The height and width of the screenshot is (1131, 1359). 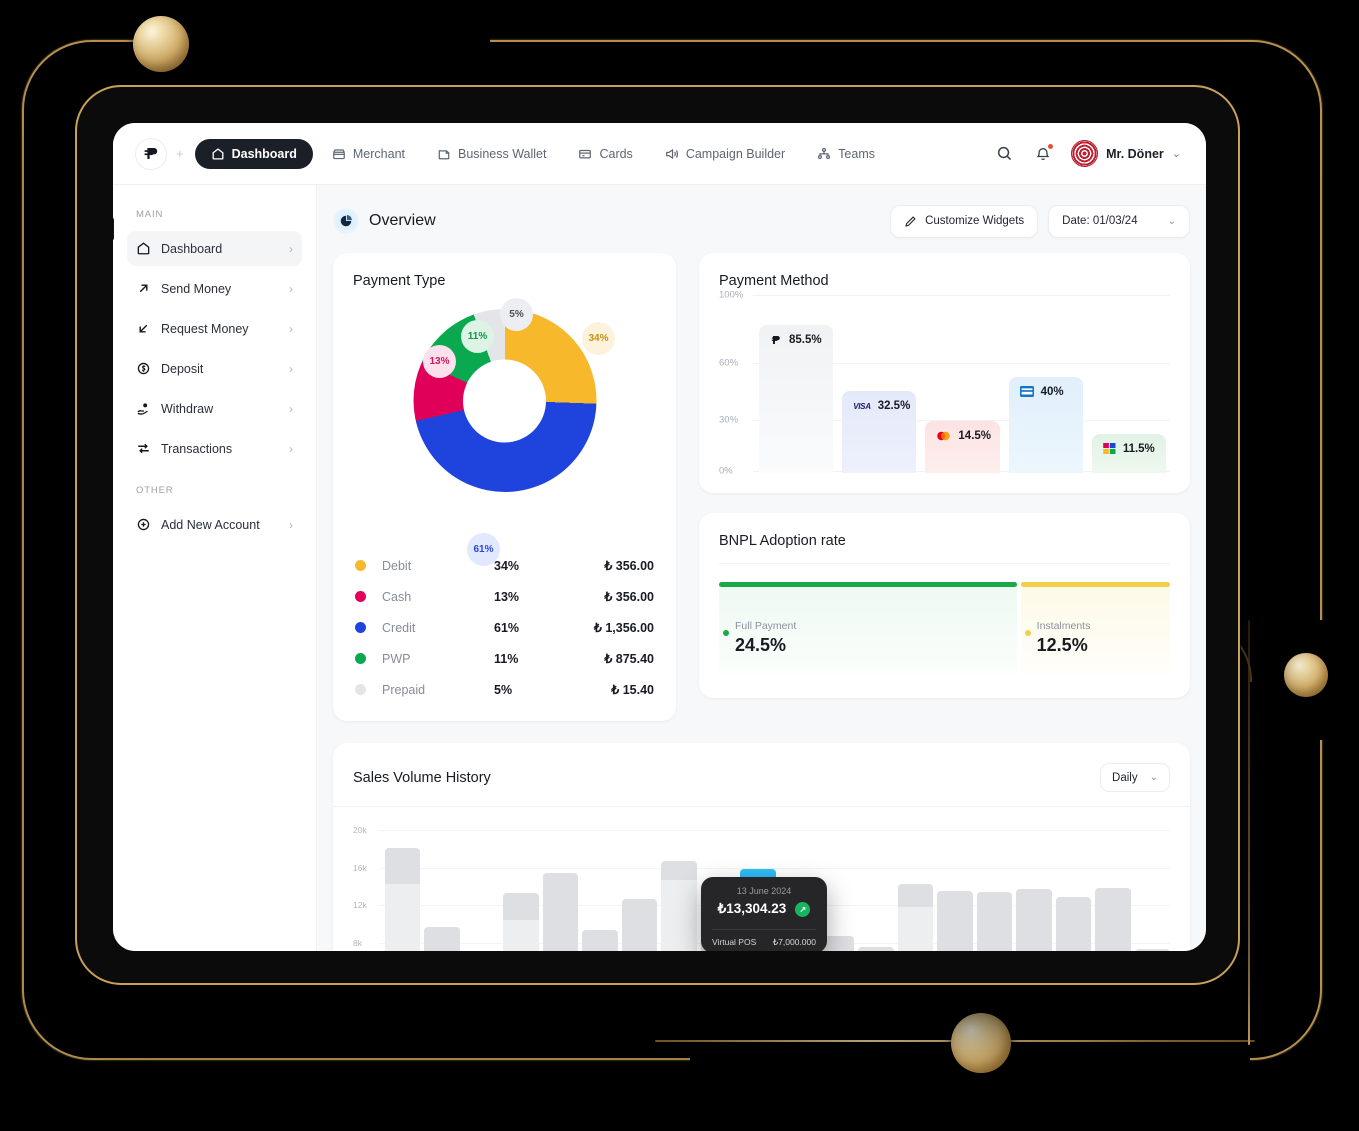 I want to click on legend-row: Cash 13% ₺ 356.00, so click(x=504, y=596).